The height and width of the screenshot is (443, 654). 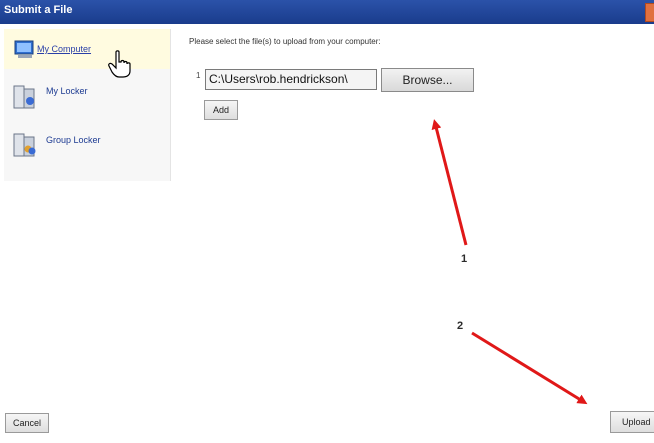 What do you see at coordinates (460, 326) in the screenshot?
I see `annotation-number-2: 2` at bounding box center [460, 326].